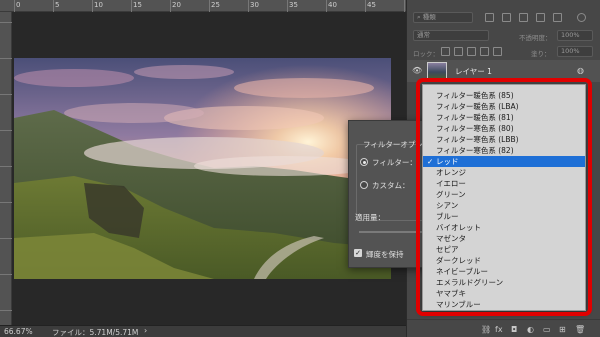  Describe the element at coordinates (18, 331) in the screenshot. I see `zoom-level: 66.67%` at that location.